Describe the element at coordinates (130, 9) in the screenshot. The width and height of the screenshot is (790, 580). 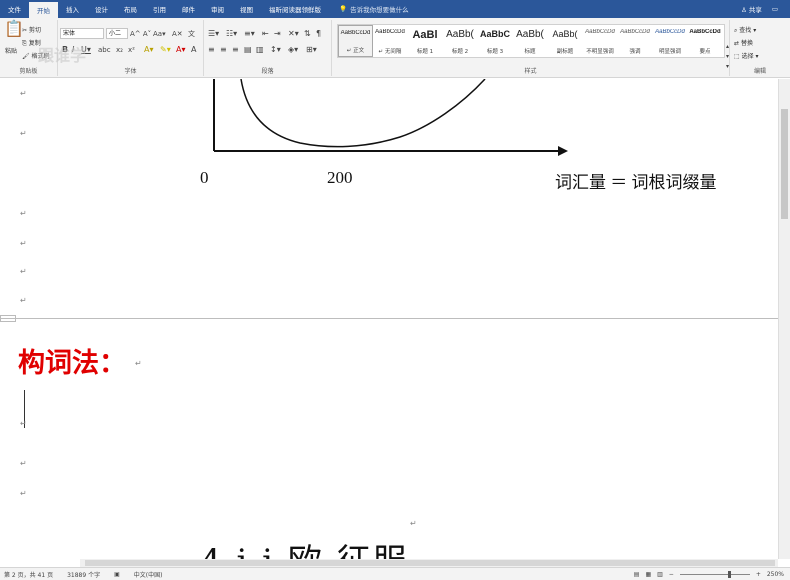
I see `tab-4: 布局` at that location.